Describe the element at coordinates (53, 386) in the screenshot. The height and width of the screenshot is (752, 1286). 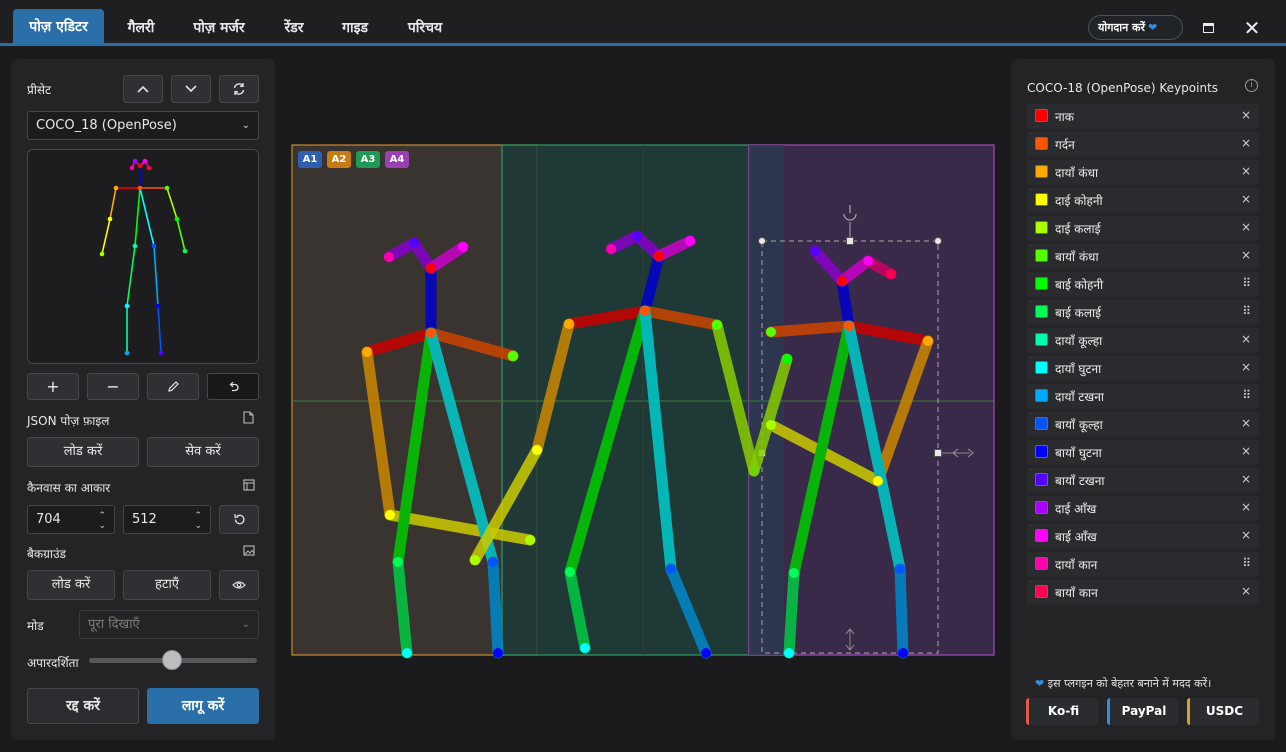
I see `add-button: +` at that location.